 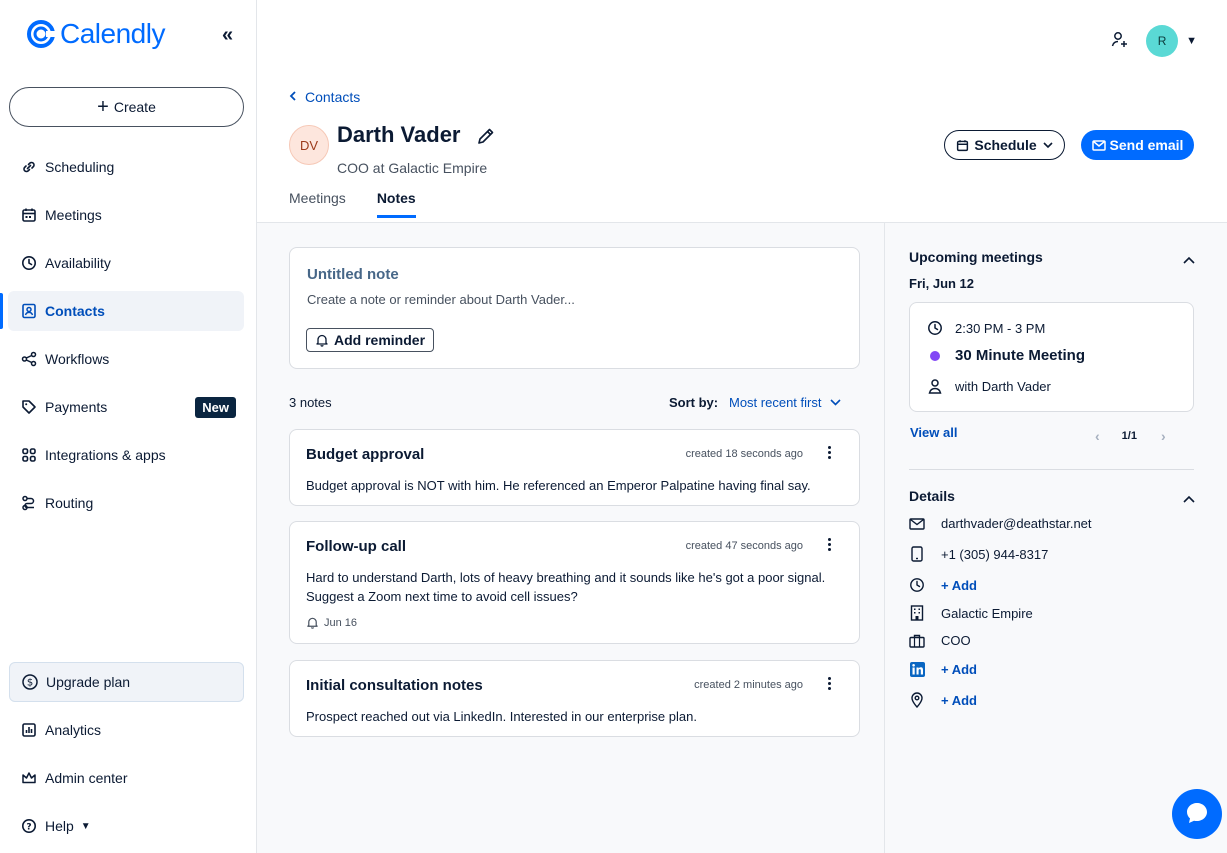 What do you see at coordinates (103, 107) in the screenshot?
I see `plus-icon: +` at bounding box center [103, 107].